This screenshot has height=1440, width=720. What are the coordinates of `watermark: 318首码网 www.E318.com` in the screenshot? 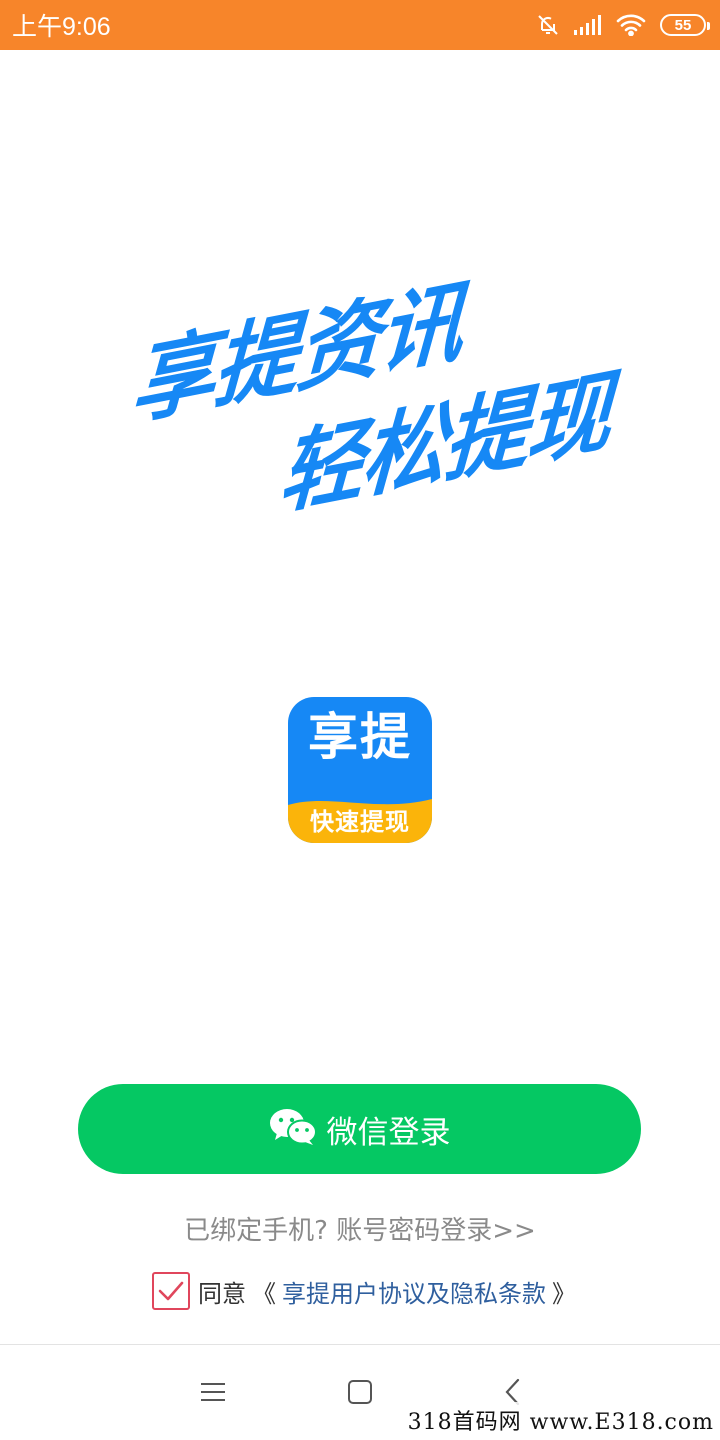 It's located at (560, 1420).